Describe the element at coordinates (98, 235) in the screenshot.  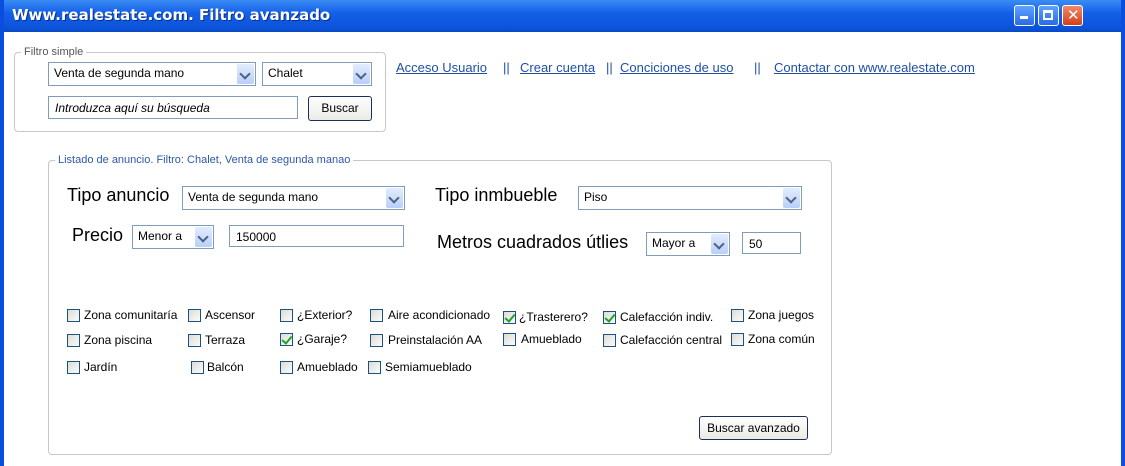
I see `precio-label: Precio` at that location.